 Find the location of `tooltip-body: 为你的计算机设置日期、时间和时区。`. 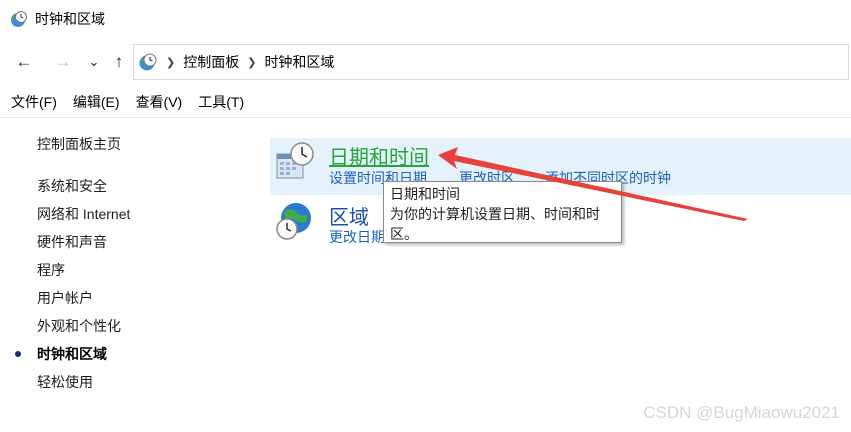

tooltip-body: 为你的计算机设置日期、时间和时区。 is located at coordinates (495, 224).